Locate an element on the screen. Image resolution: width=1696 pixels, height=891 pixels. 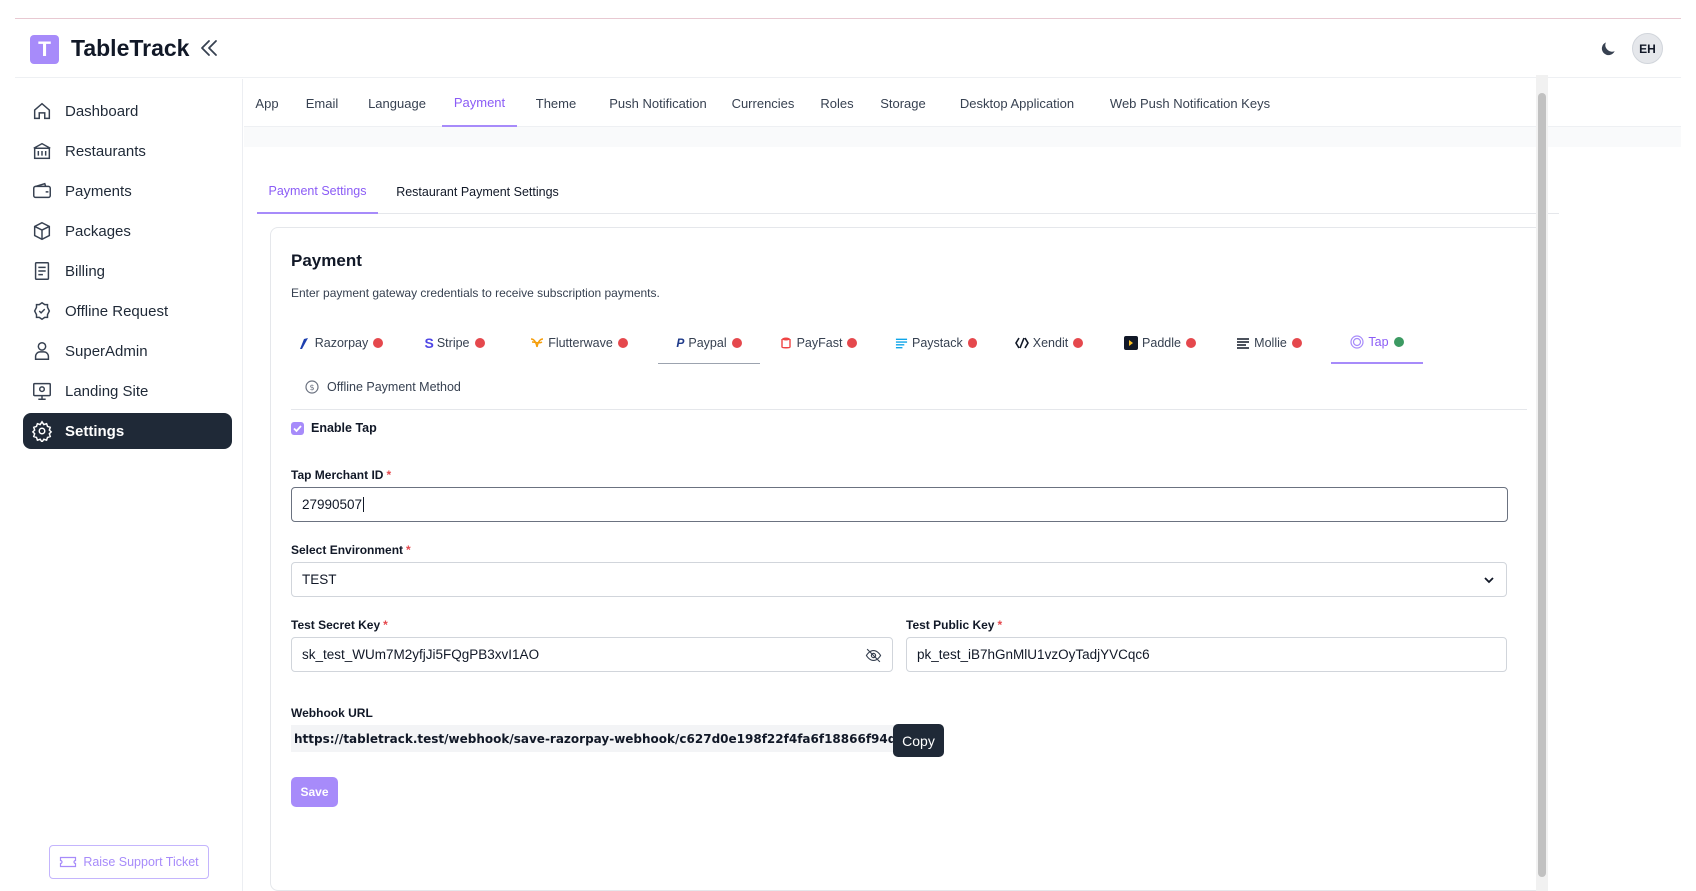
sidebar-item-label: Payments is located at coordinates (98, 191).